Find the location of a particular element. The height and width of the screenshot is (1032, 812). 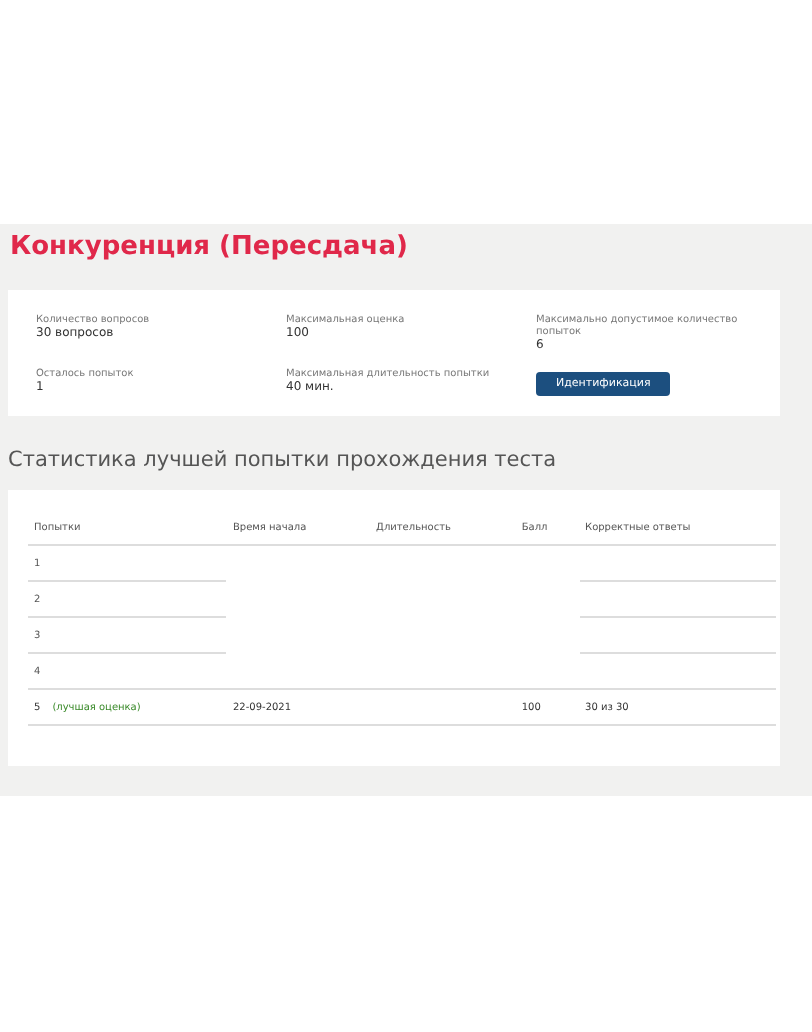

page-title: Конкуренция (Пересдача) is located at coordinates (210, 247).